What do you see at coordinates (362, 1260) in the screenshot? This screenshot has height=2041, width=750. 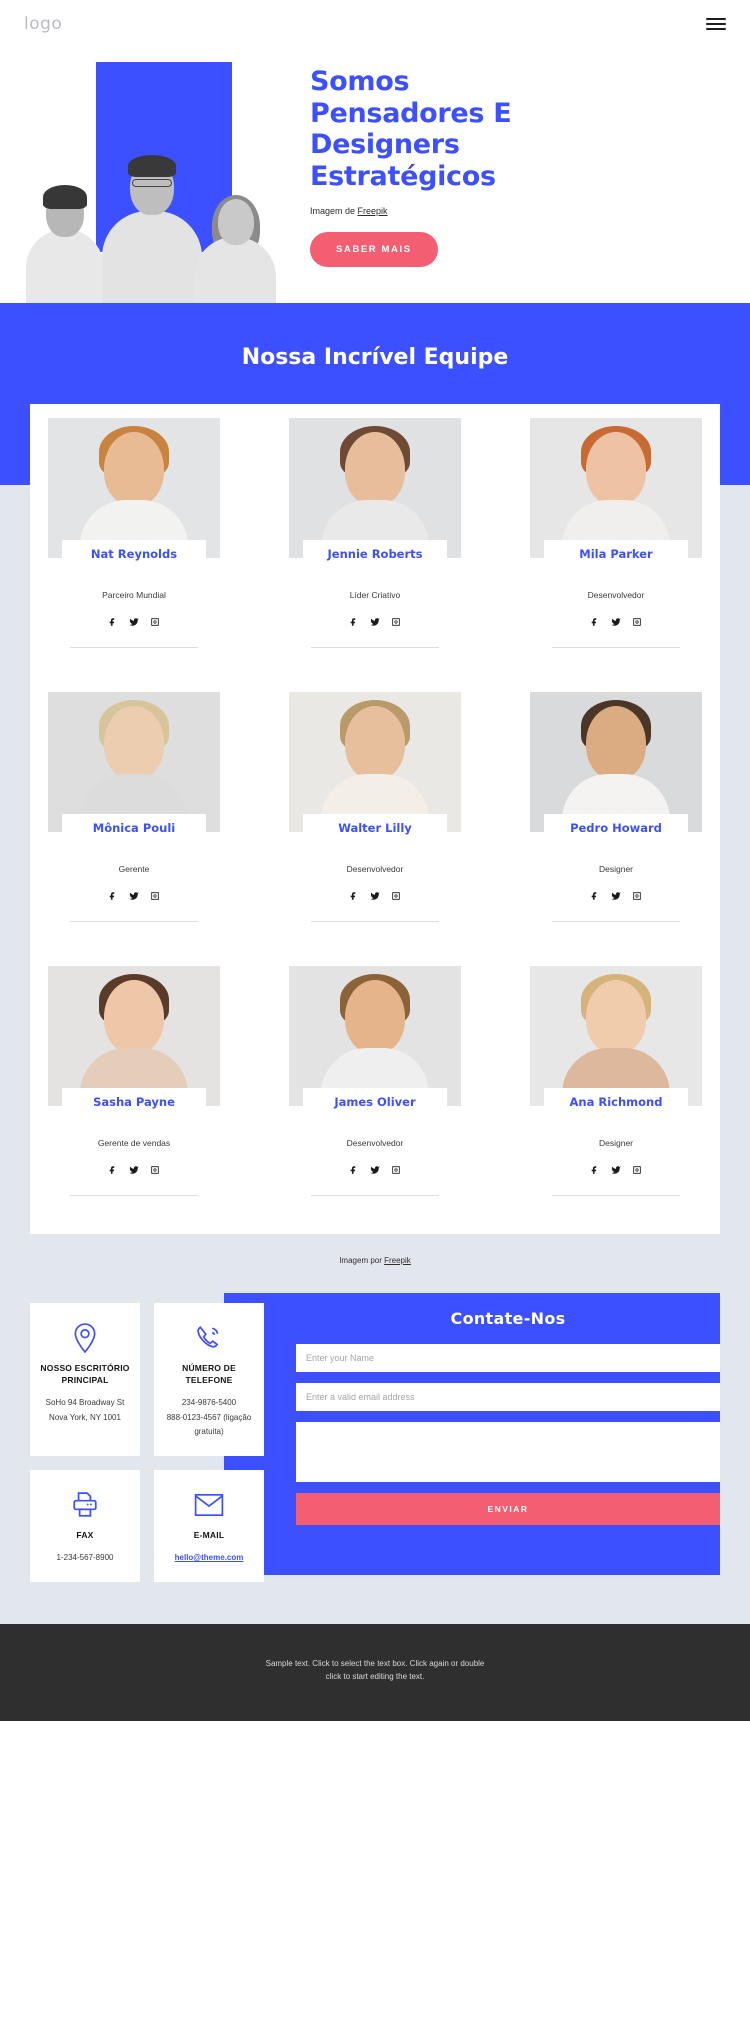 I see `team-credit-prefix: Imagem por` at bounding box center [362, 1260].